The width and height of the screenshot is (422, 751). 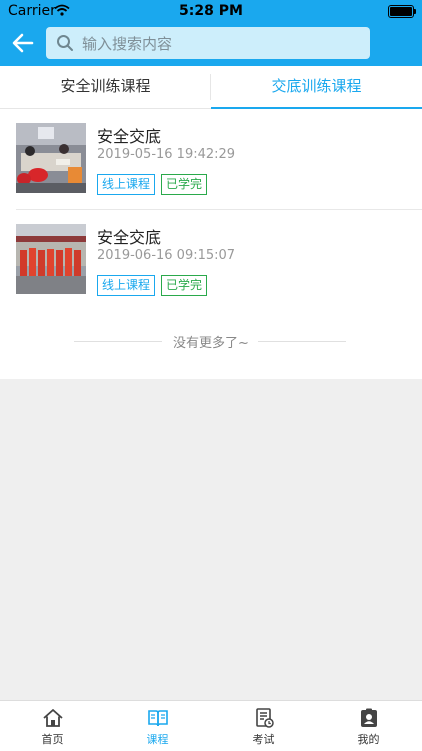 I want to click on course-tabs: 安全训练课程 交底训练课程, so click(x=211, y=87).